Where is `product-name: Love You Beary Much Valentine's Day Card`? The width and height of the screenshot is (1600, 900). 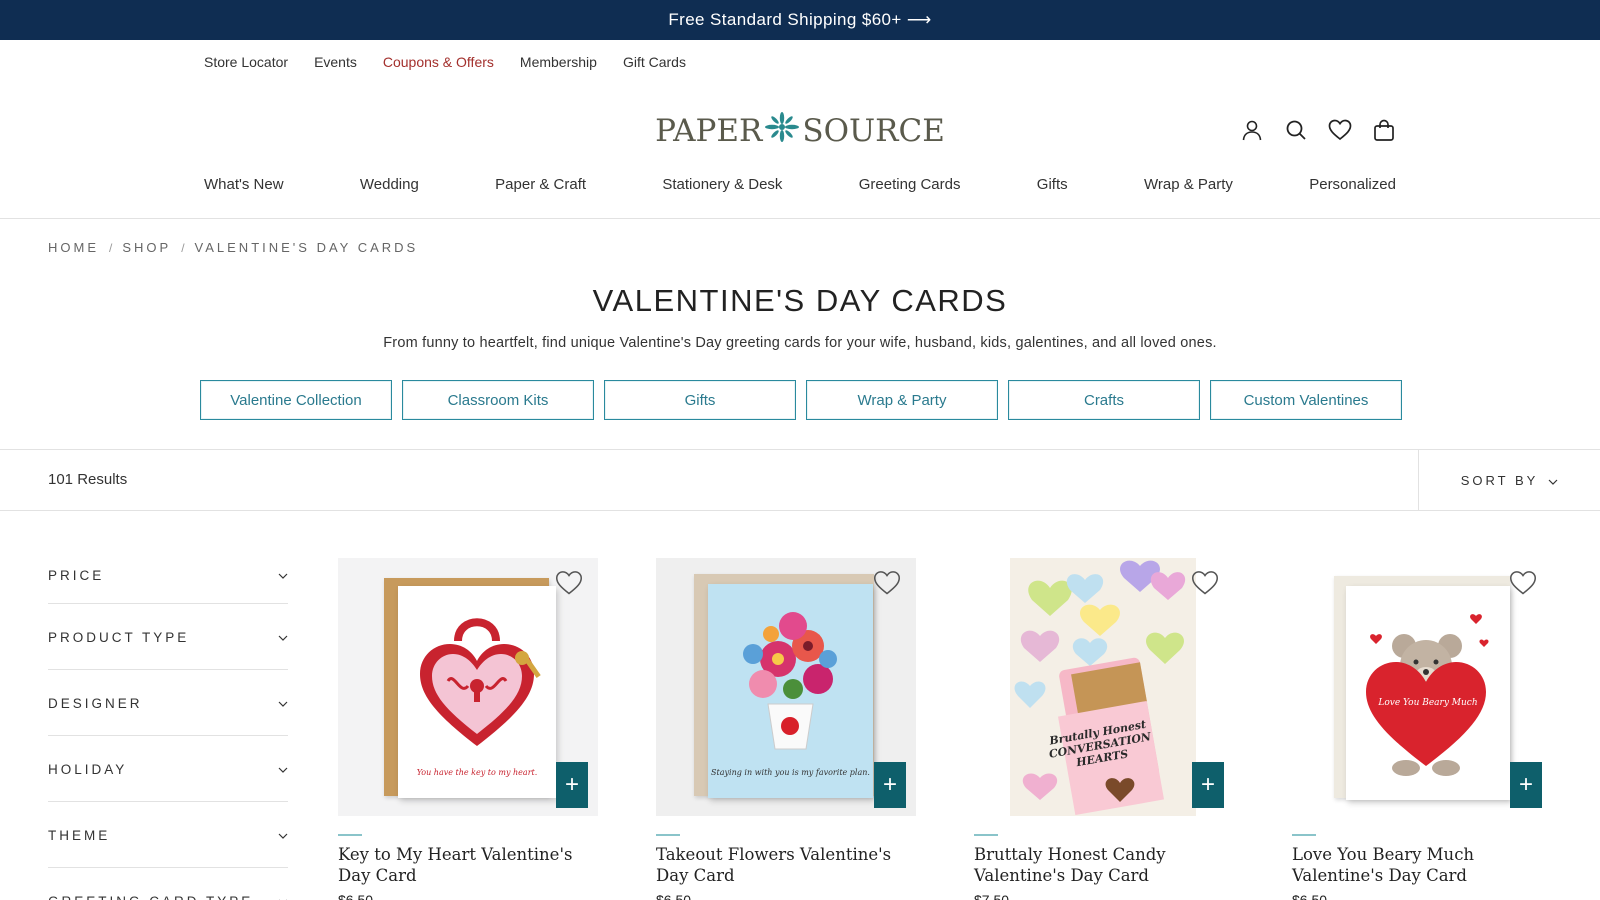
product-name: Love You Beary Much Valentine's Day Card is located at coordinates (1422, 865).